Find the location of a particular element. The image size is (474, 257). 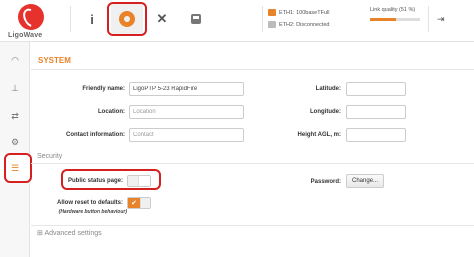

sidebar-item-services: ⚙ is located at coordinates (15, 142).